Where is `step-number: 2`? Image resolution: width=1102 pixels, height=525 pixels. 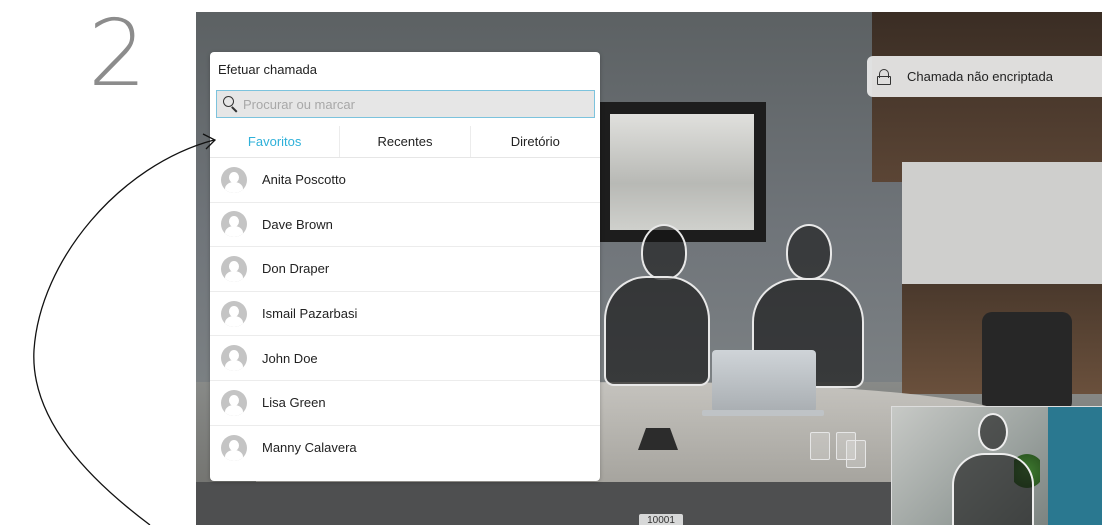
step-number: 2 is located at coordinates (117, 53).